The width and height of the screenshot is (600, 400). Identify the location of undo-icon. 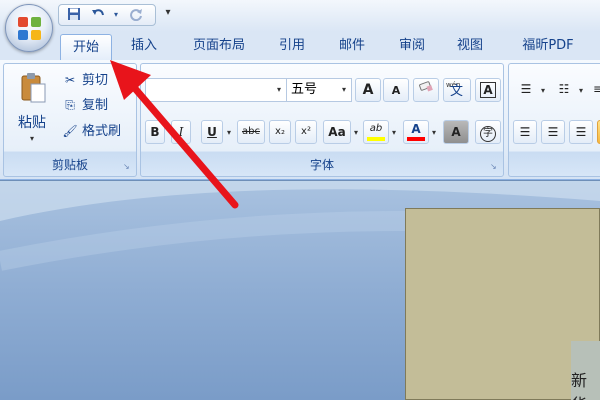
(98, 15).